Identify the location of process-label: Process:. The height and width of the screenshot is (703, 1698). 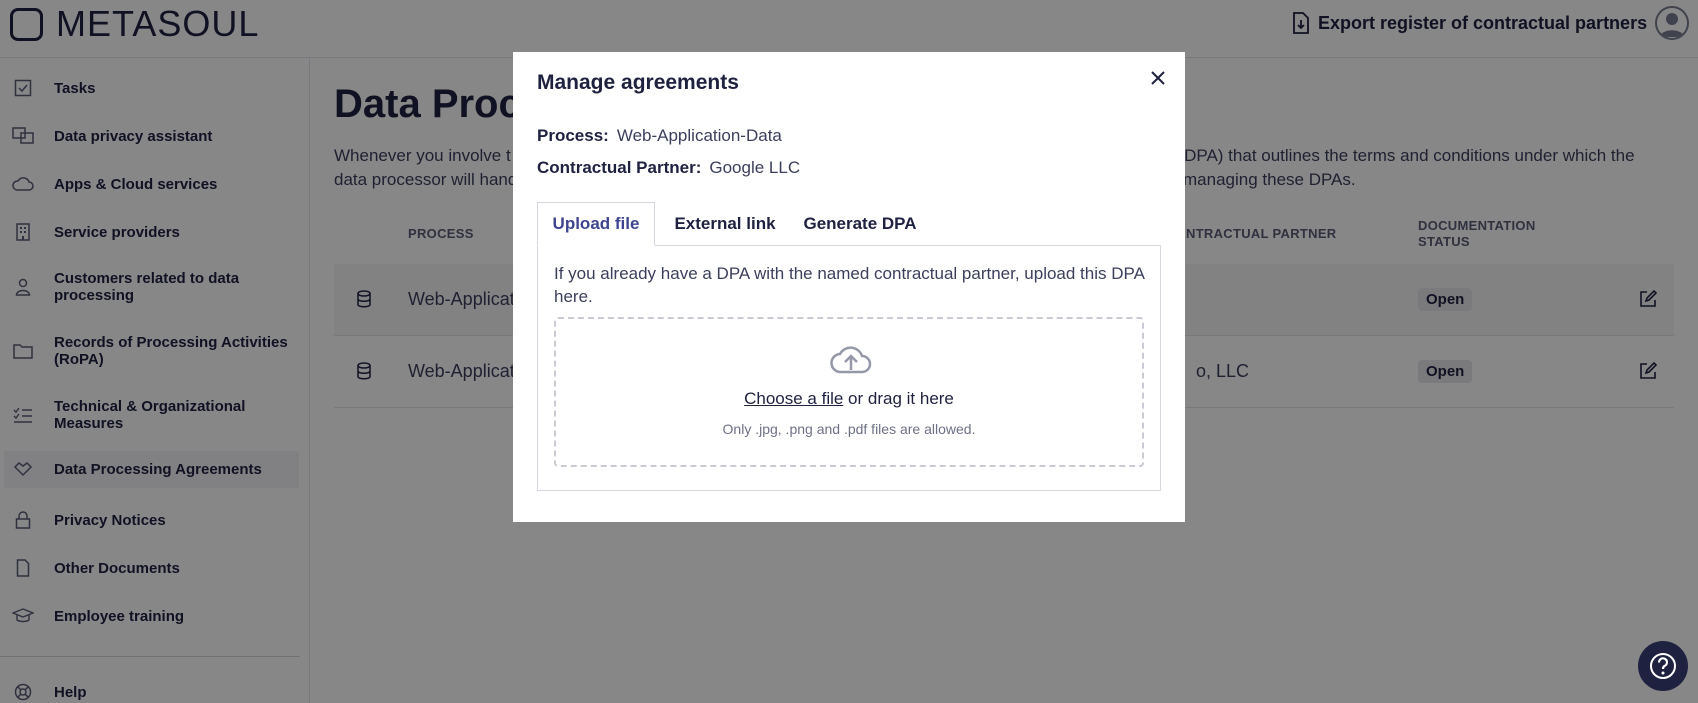
(573, 135).